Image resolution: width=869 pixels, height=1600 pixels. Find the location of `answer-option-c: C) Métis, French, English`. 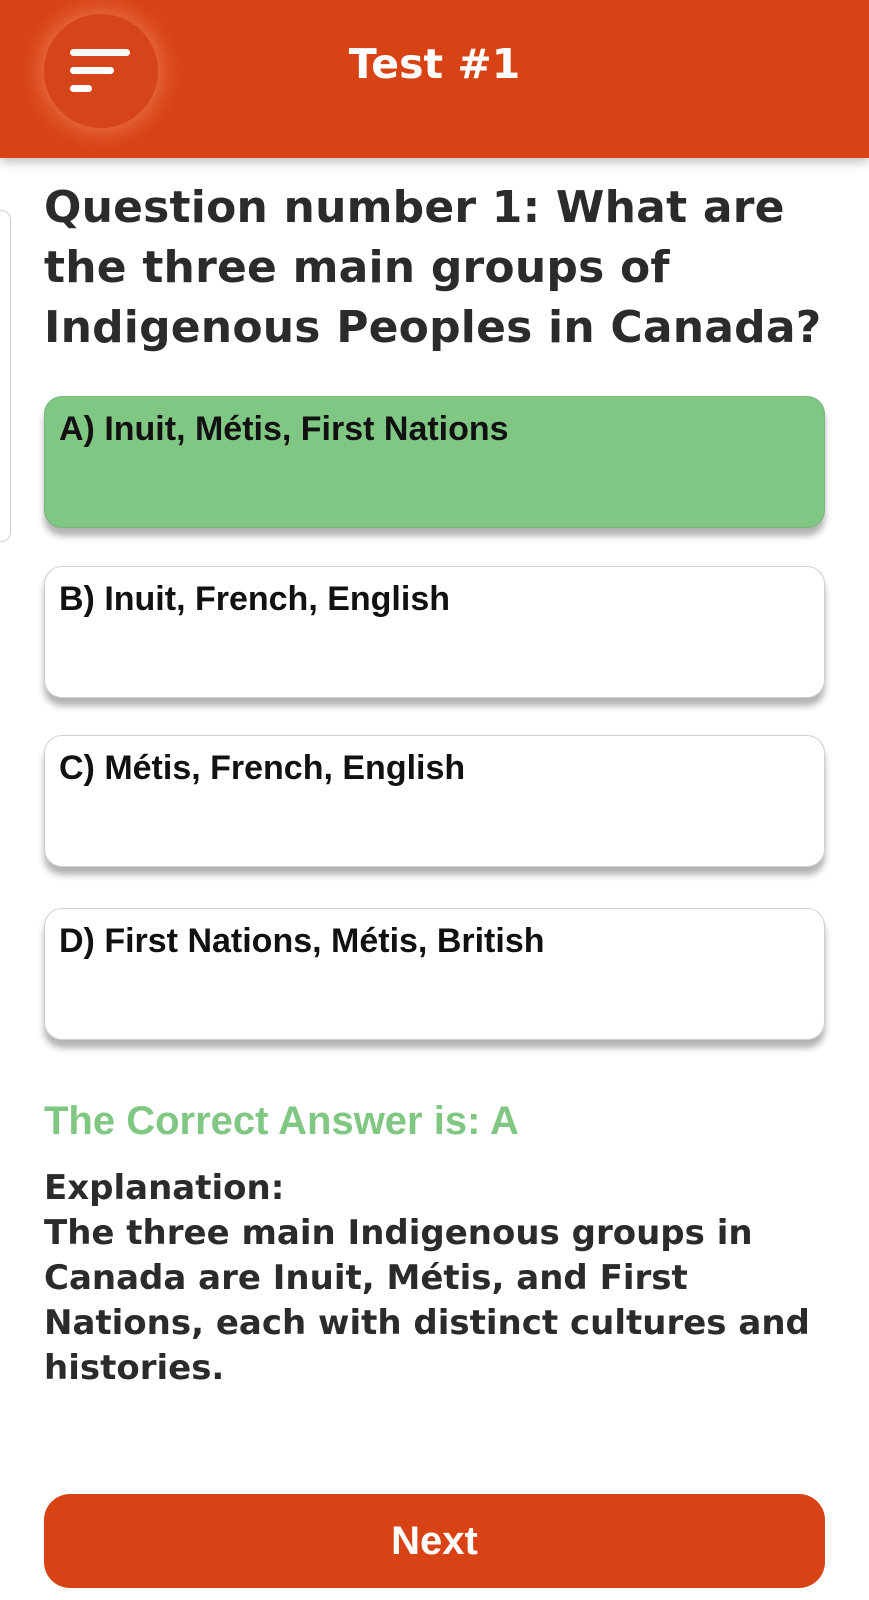

answer-option-c: C) Métis, French, English is located at coordinates (434, 801).